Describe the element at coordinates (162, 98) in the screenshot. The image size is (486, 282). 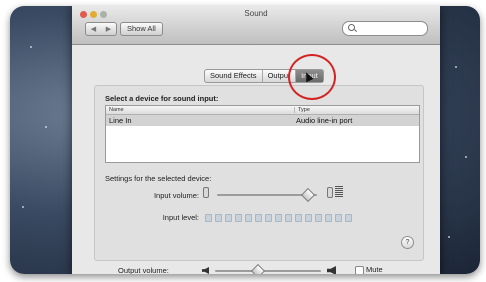
I see `select-device-label: Select a device for sound input:` at that location.